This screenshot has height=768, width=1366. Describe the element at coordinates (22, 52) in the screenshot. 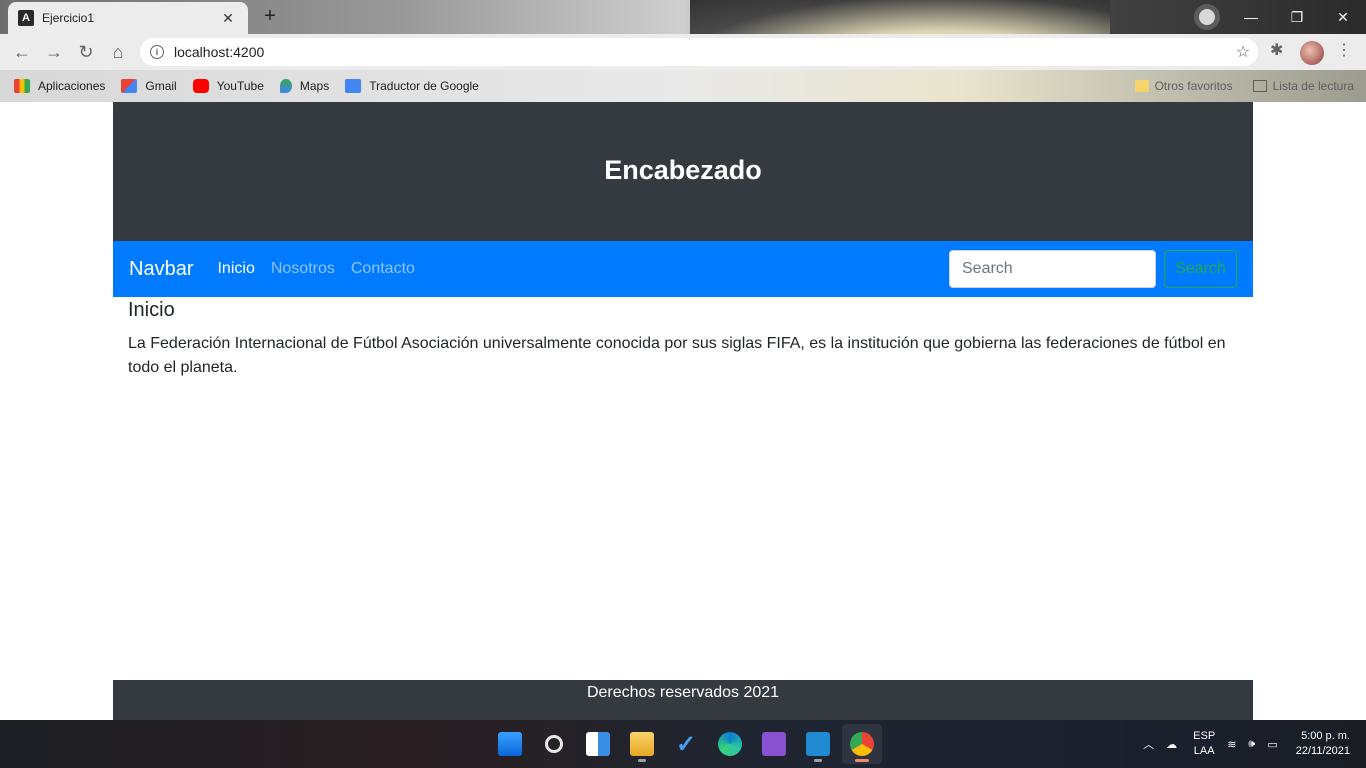

I see `back-arrow-icon: ←` at that location.